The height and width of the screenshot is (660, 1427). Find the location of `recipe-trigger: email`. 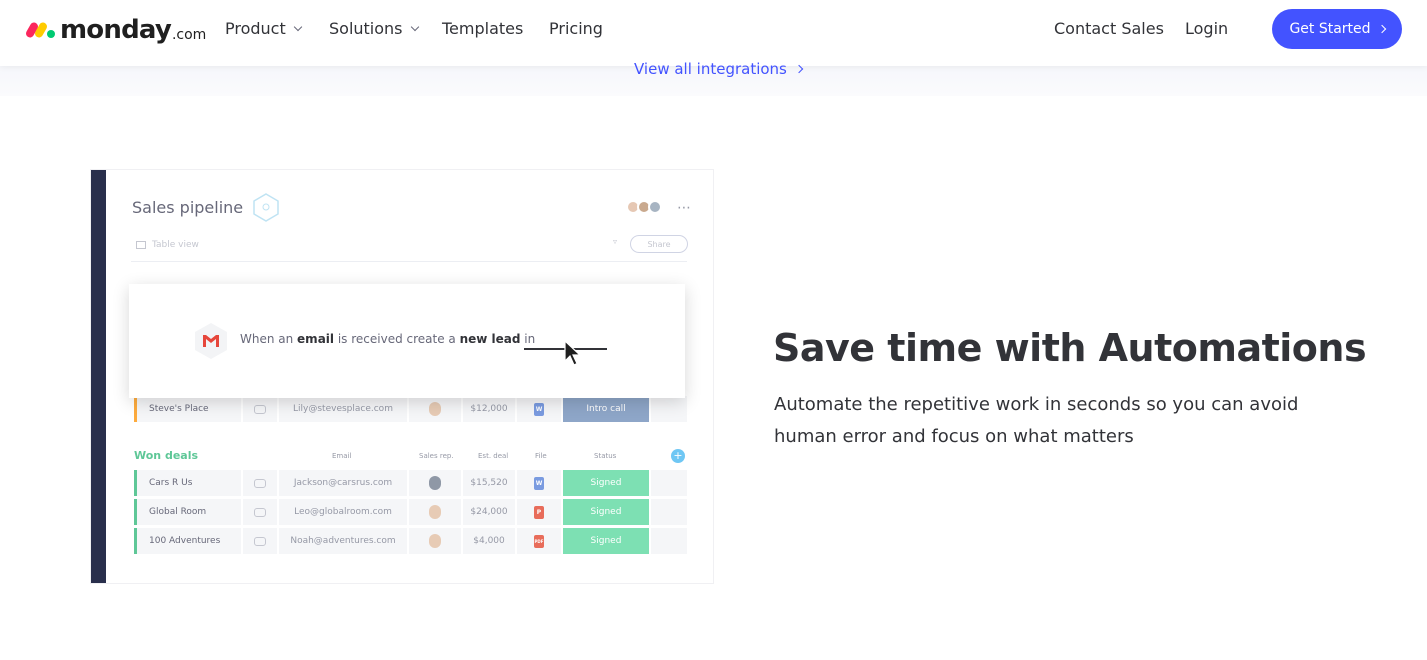

recipe-trigger: email is located at coordinates (316, 339).